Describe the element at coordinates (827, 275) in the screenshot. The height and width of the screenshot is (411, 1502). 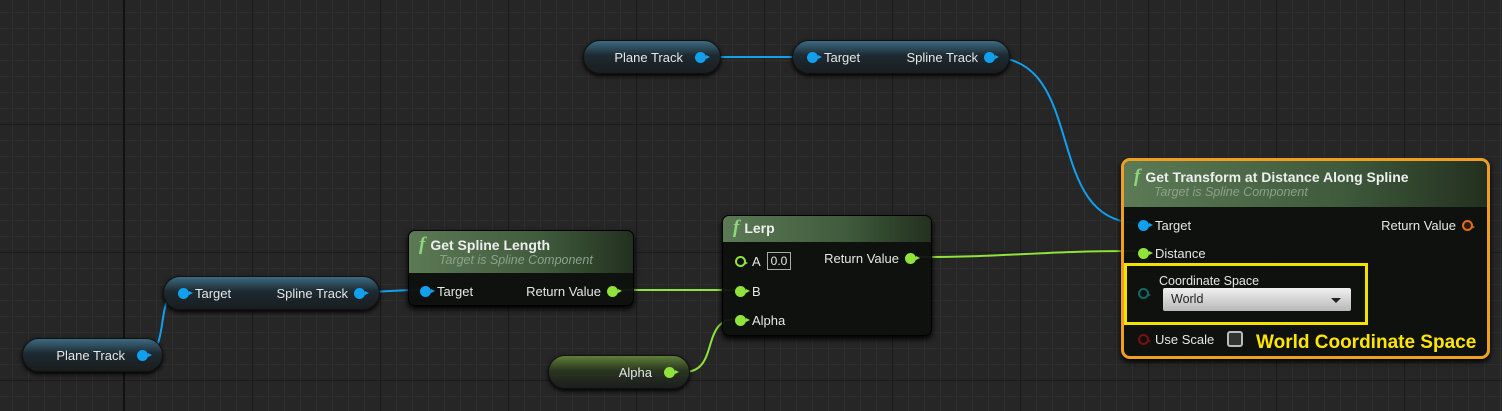
I see `lerp-node: f Lerp A 0.0 Return Value B Alpha` at that location.